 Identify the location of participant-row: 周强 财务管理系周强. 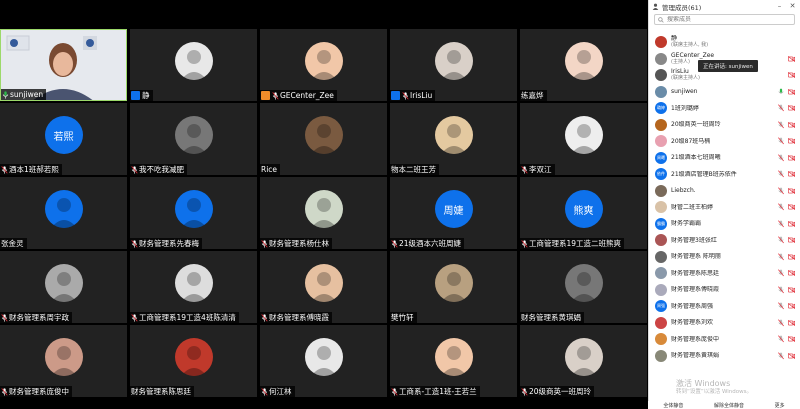
(724, 306).